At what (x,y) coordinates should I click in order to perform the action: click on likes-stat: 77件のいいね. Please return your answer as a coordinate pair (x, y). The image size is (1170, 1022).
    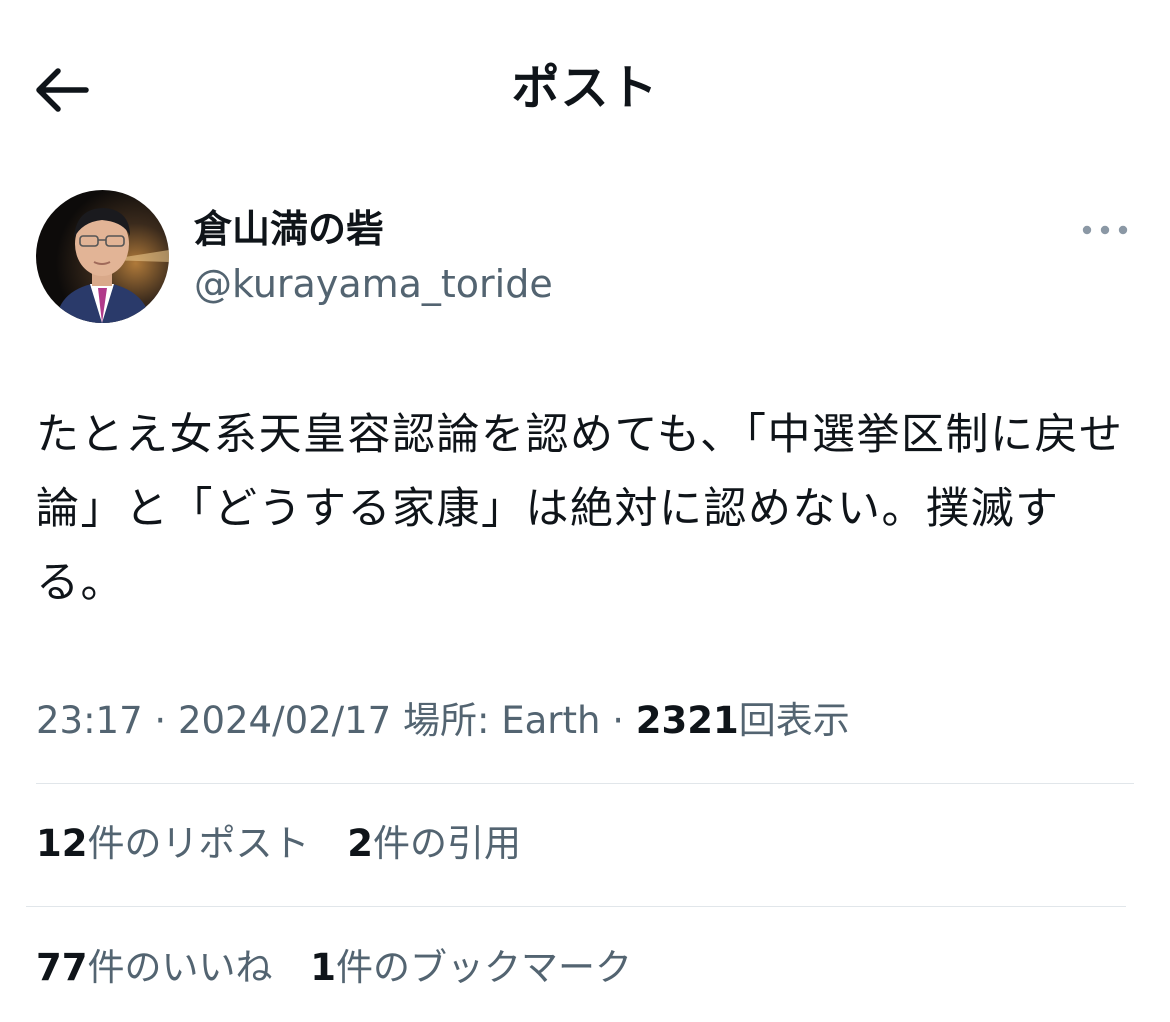
    Looking at the image, I should click on (154, 968).